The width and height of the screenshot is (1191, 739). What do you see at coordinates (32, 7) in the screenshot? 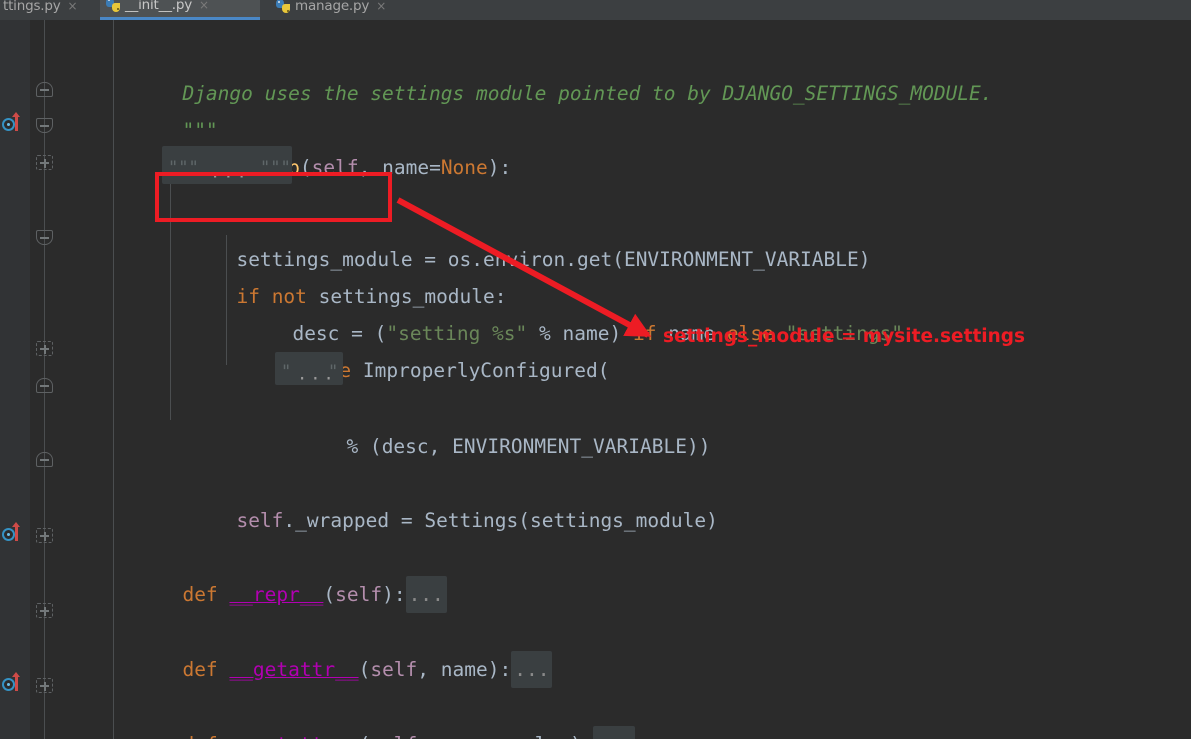
I see `editor-tab-label: ttings.py` at bounding box center [32, 7].